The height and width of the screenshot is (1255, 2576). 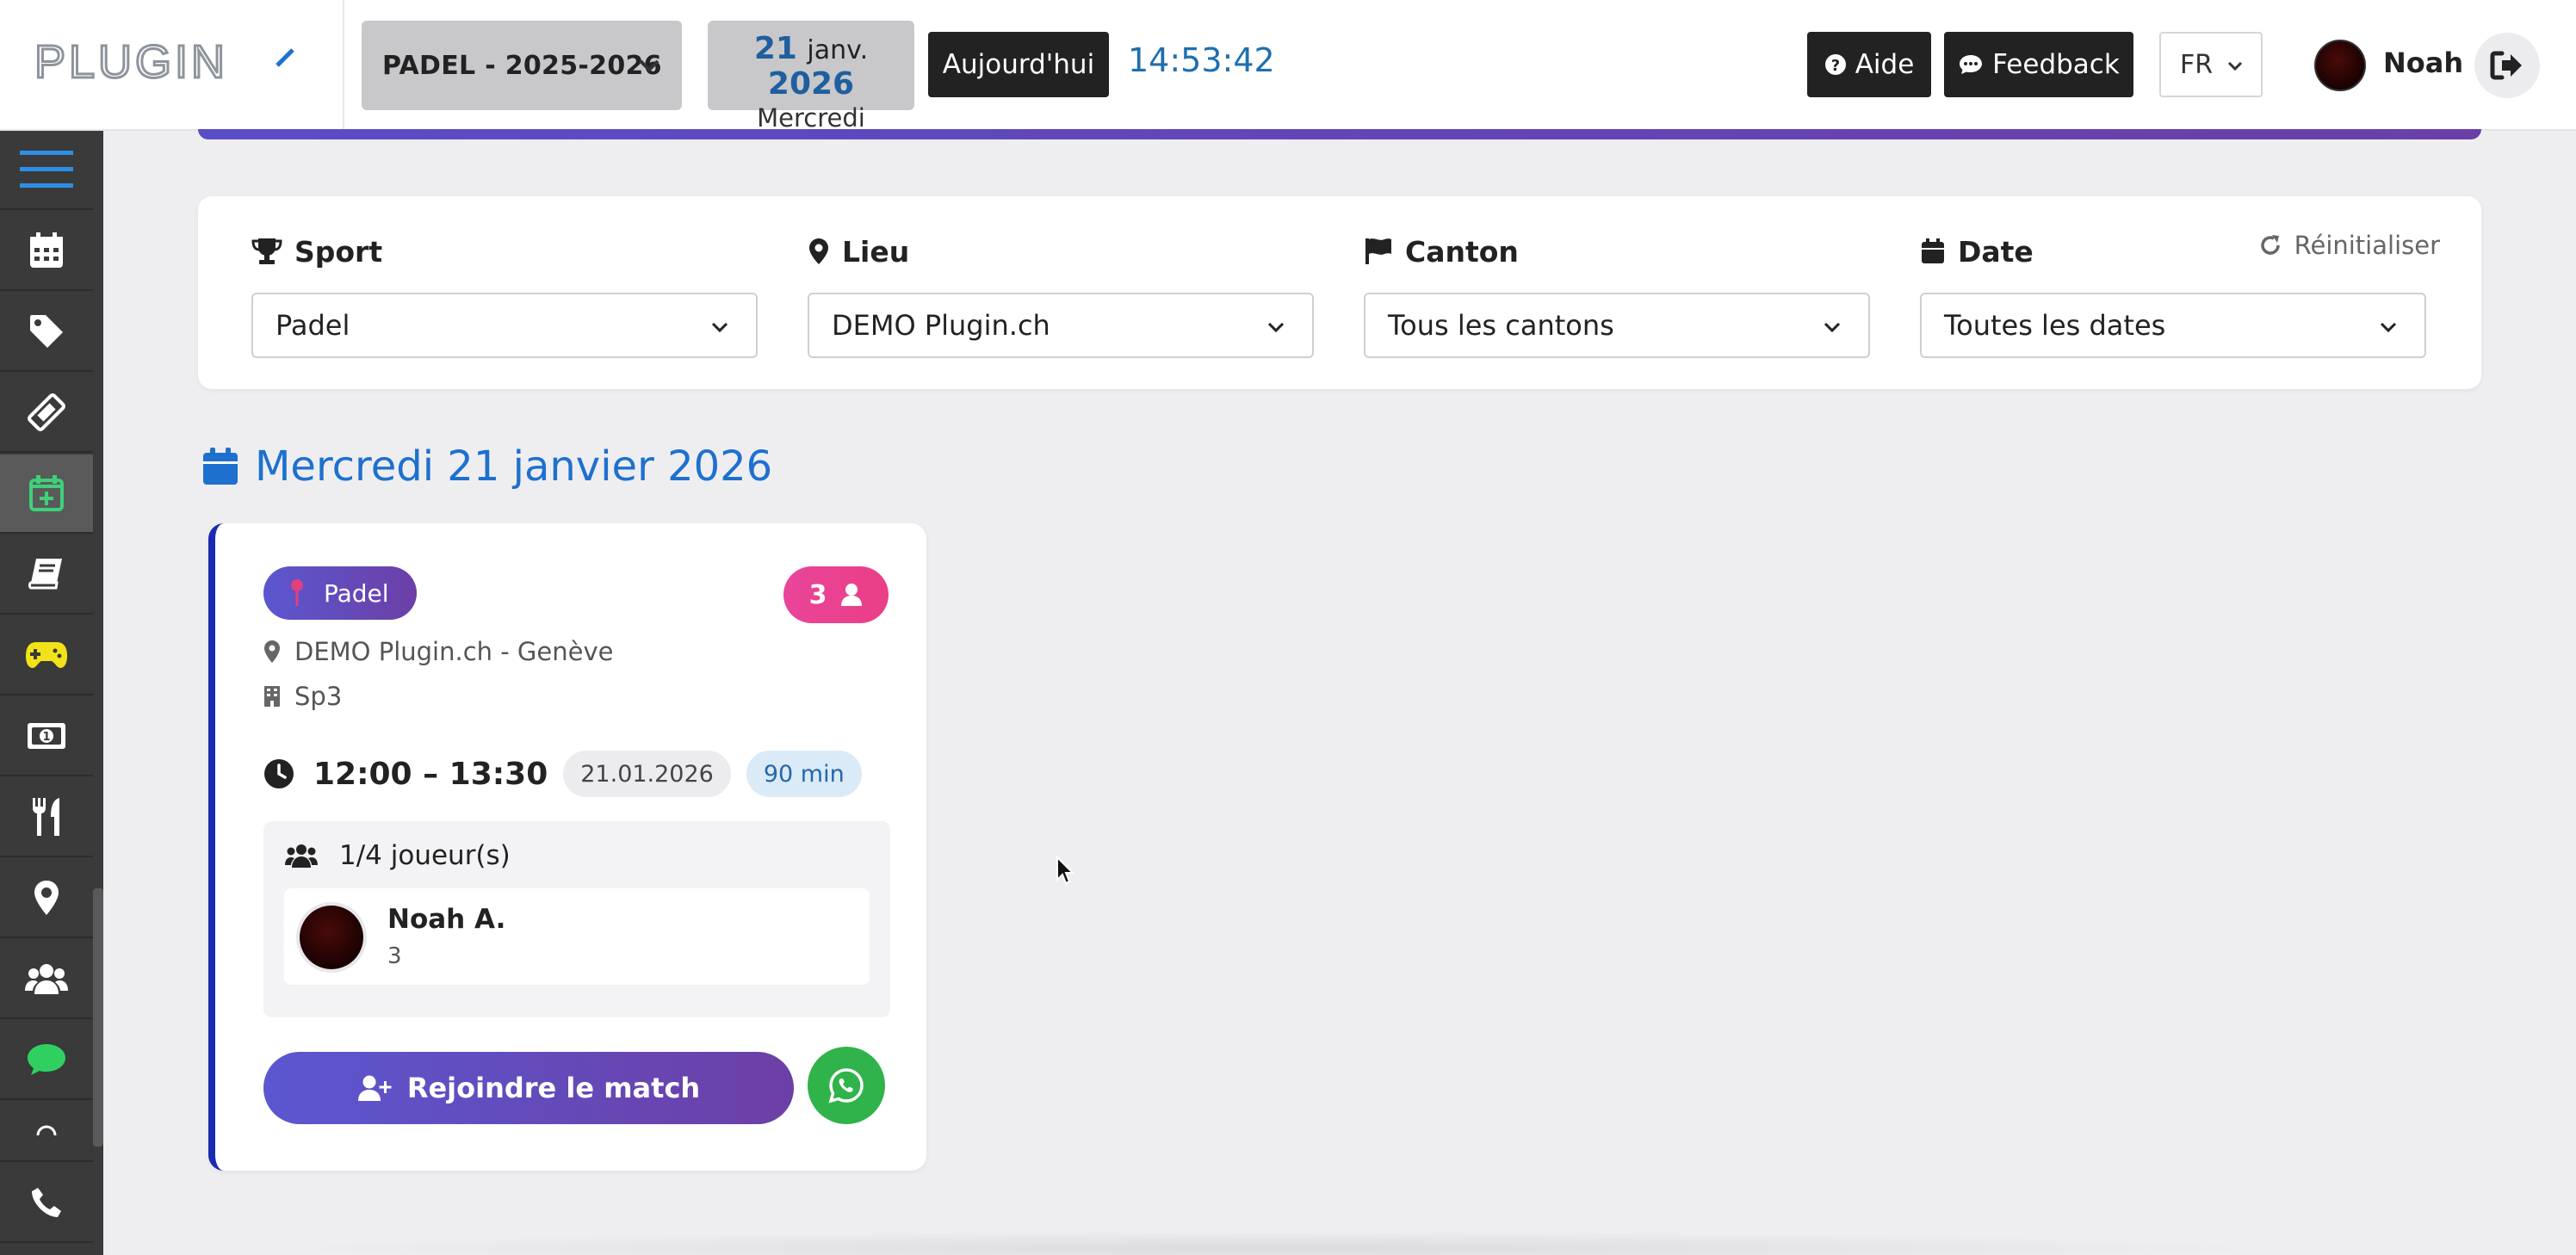 I want to click on sidebar-item-loading, so click(x=46, y=1132).